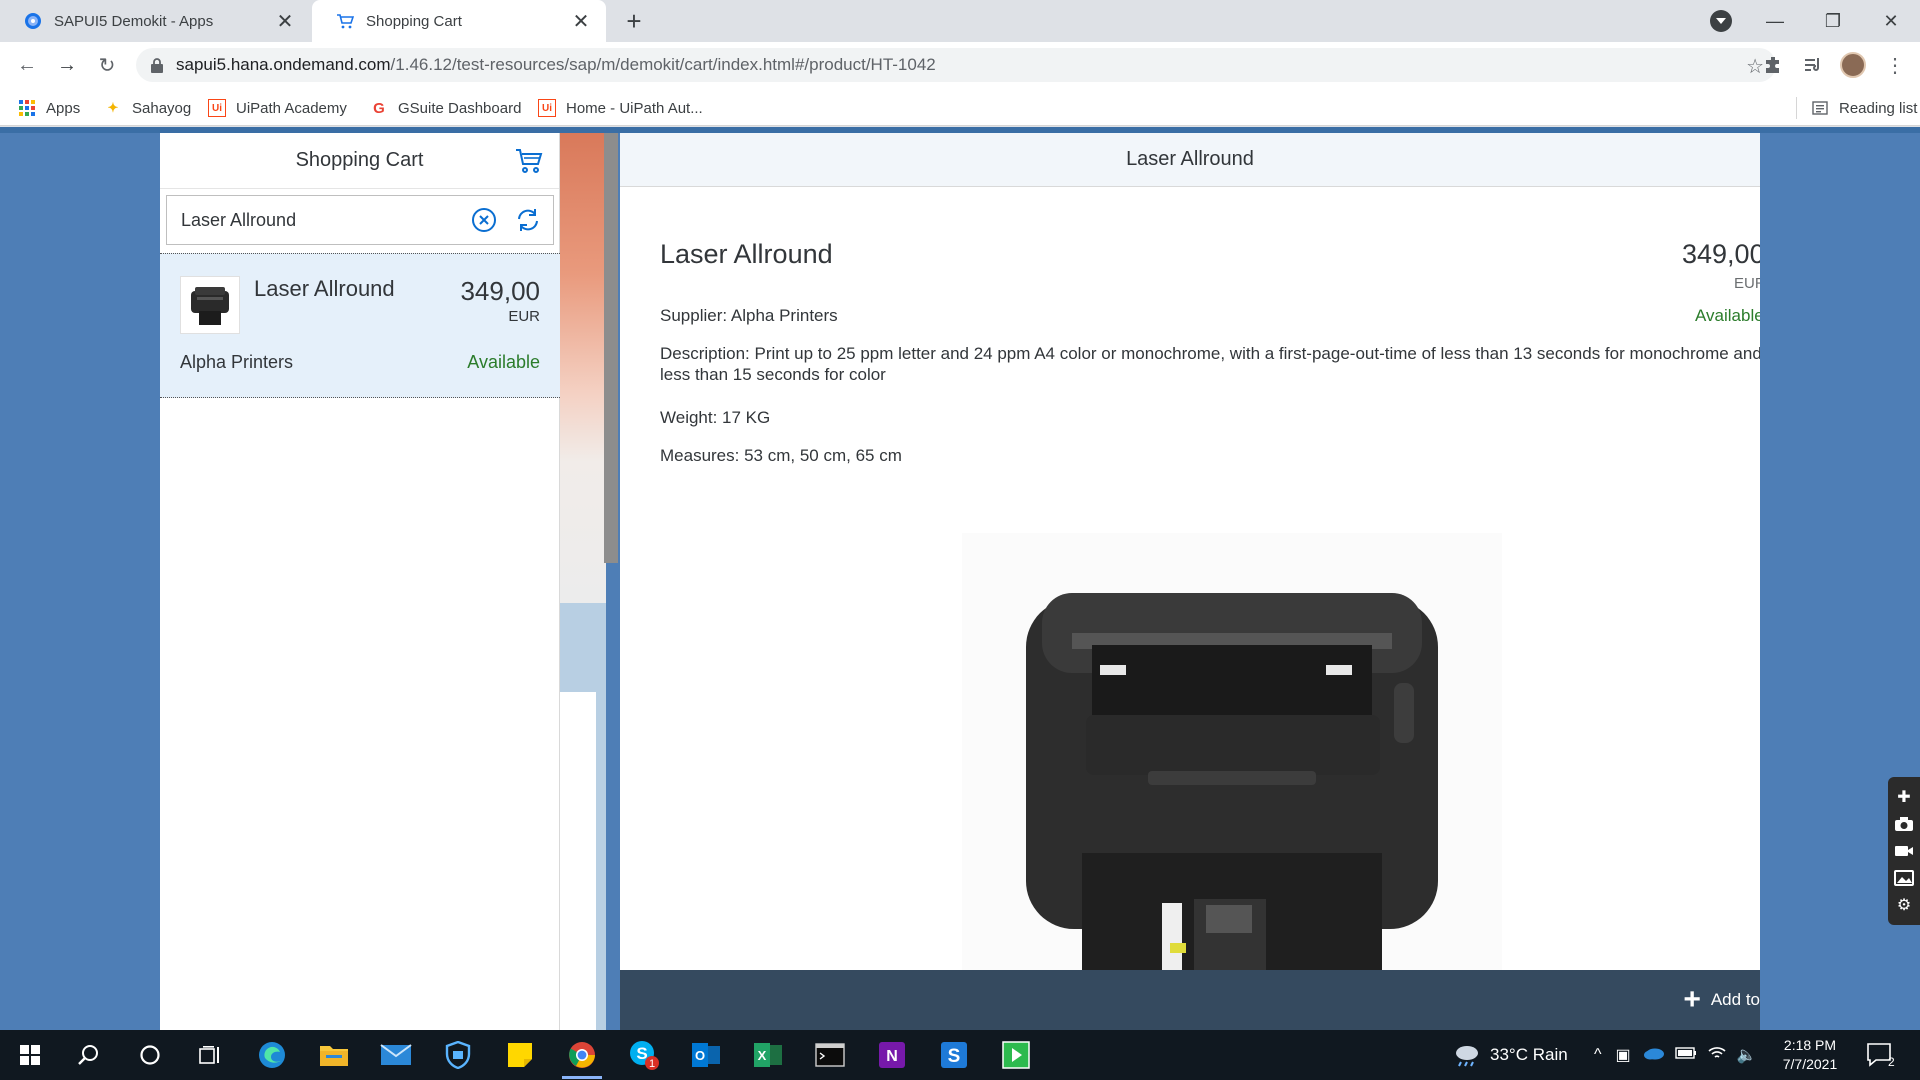  Describe the element at coordinates (1232, 768) in the screenshot. I see `product-image` at that location.